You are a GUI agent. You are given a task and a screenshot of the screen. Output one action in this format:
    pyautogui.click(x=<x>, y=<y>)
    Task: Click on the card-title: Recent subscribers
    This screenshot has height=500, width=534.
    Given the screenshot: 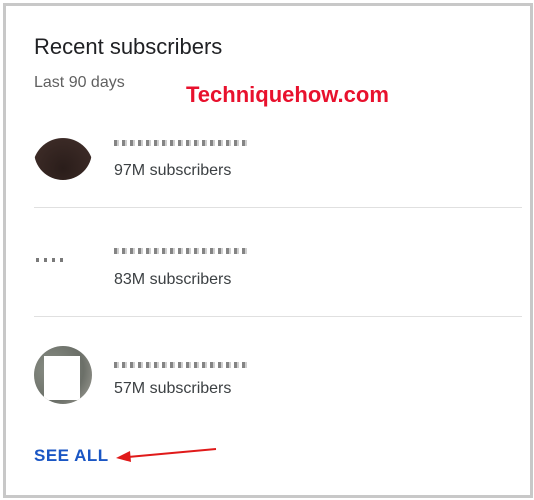 What is the action you would take?
    pyautogui.click(x=128, y=46)
    